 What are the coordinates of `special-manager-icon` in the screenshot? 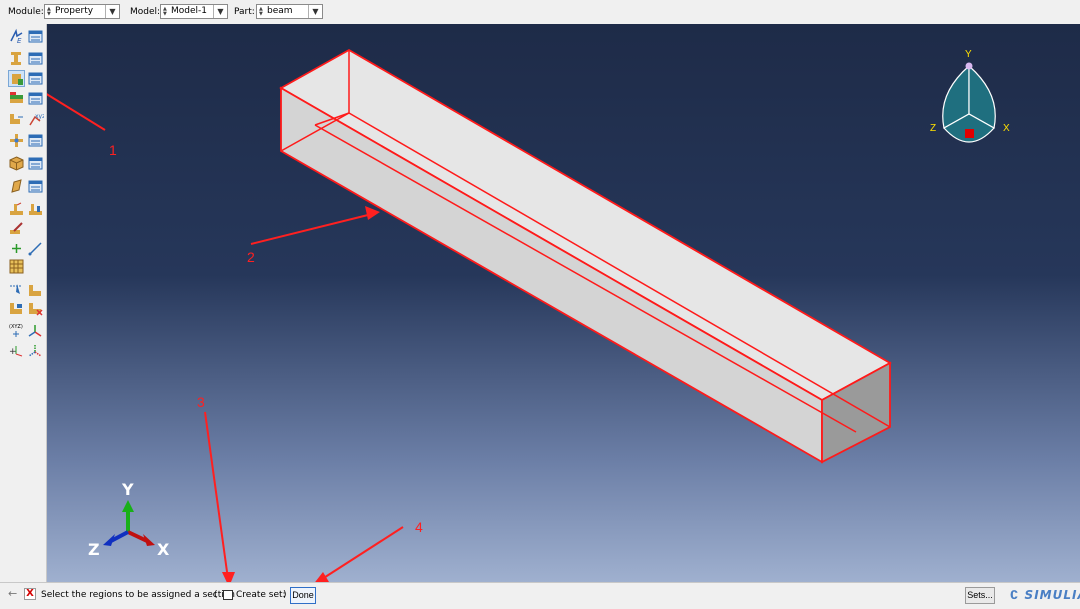 It's located at (35, 209).